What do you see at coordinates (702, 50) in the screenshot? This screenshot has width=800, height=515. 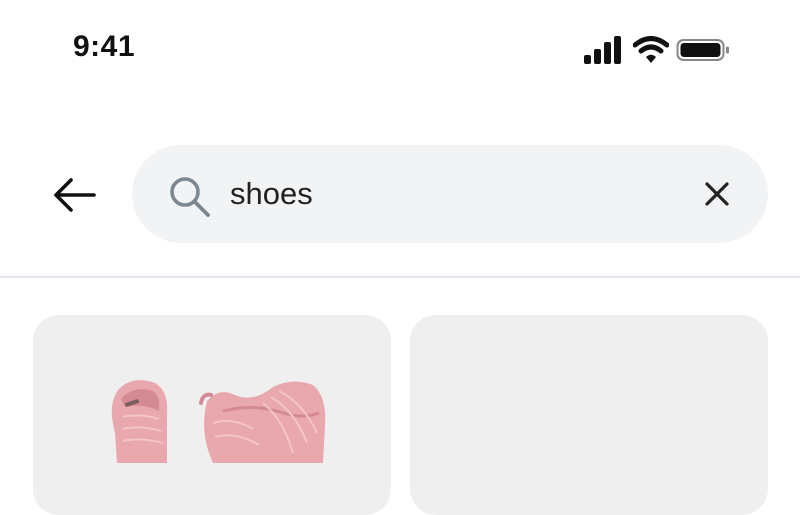 I see `battery-icon` at bounding box center [702, 50].